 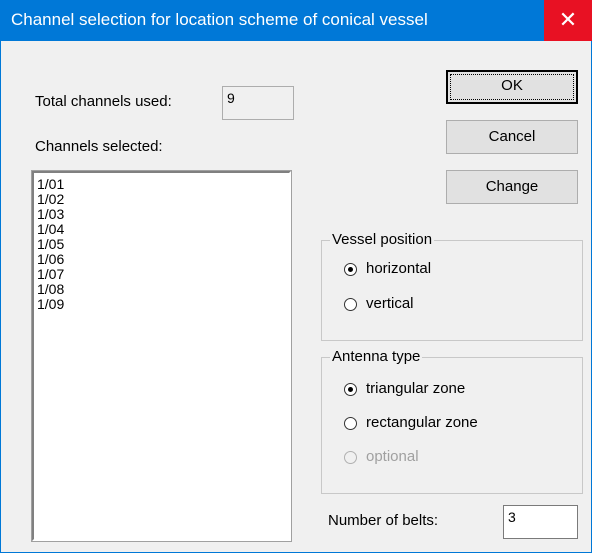 I want to click on radio-label: triangular zone, so click(x=416, y=388).